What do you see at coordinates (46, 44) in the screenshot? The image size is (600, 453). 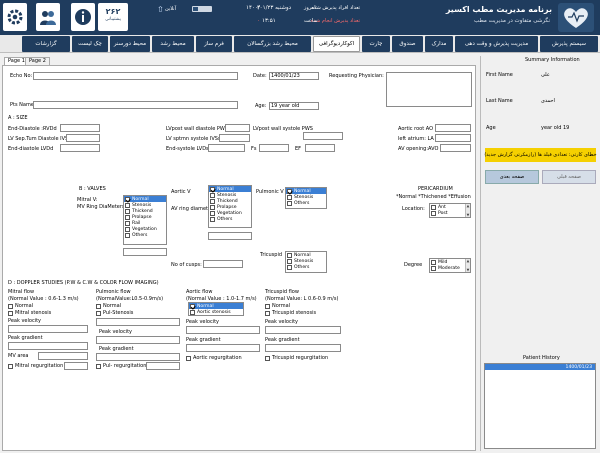 I see `menu-reports: گزارشات` at bounding box center [46, 44].